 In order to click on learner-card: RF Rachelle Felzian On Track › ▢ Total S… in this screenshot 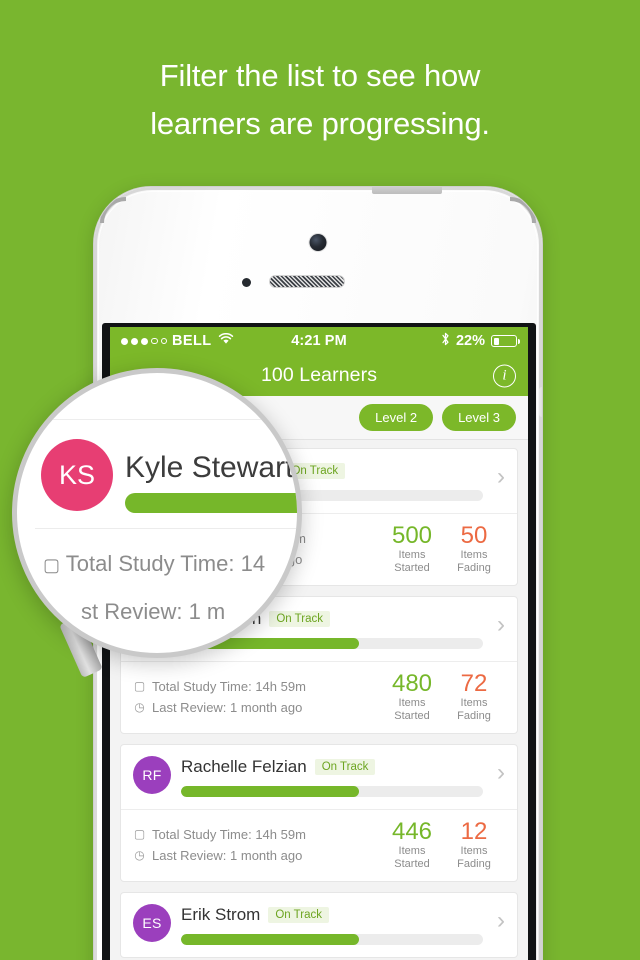, I will do `click(319, 813)`.